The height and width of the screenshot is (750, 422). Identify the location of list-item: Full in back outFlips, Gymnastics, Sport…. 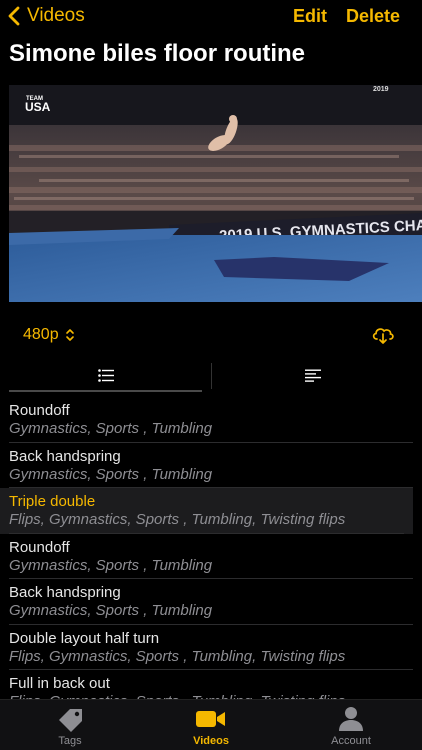
(211, 684).